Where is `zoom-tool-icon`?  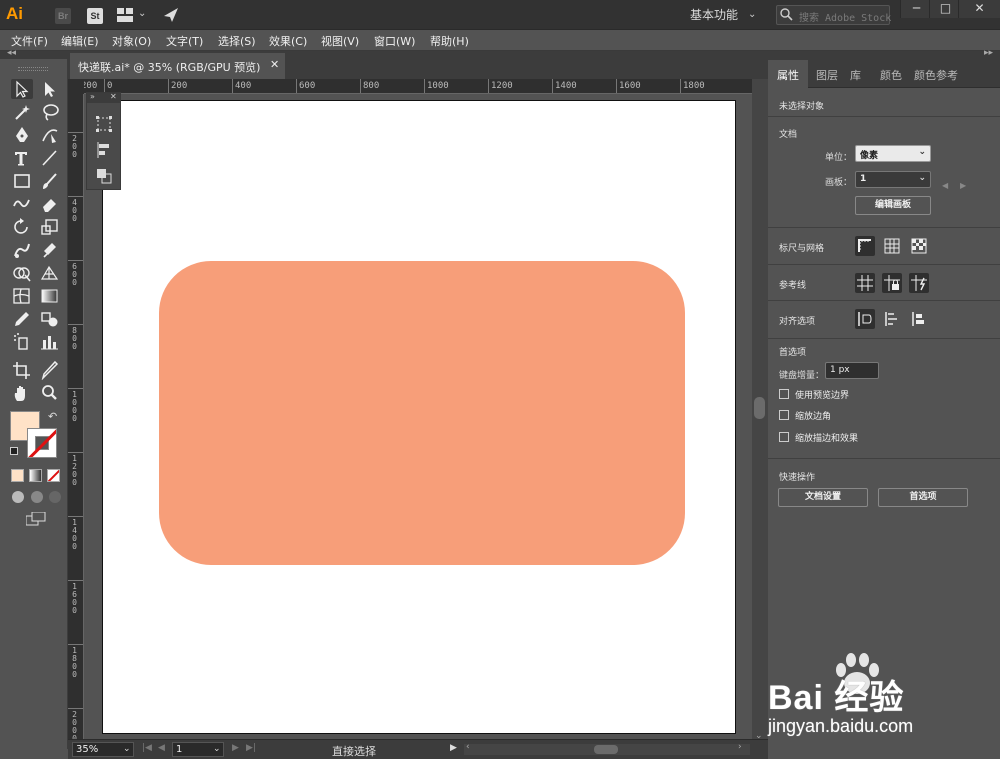 zoom-tool-icon is located at coordinates (50, 393).